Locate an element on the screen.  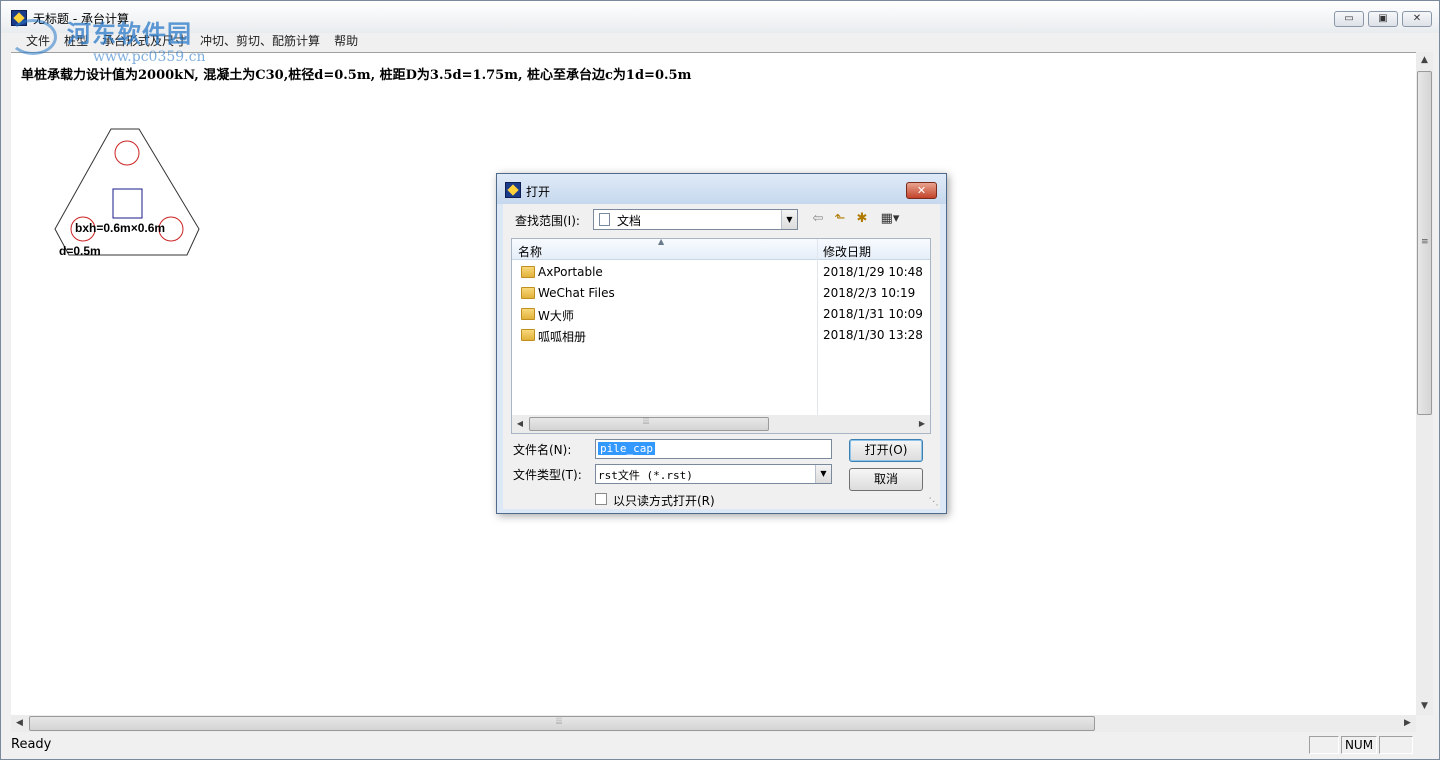
title-bar: 无标题 - 承台计算 ▭ ▣ ✕ is located at coordinates (720, 17).